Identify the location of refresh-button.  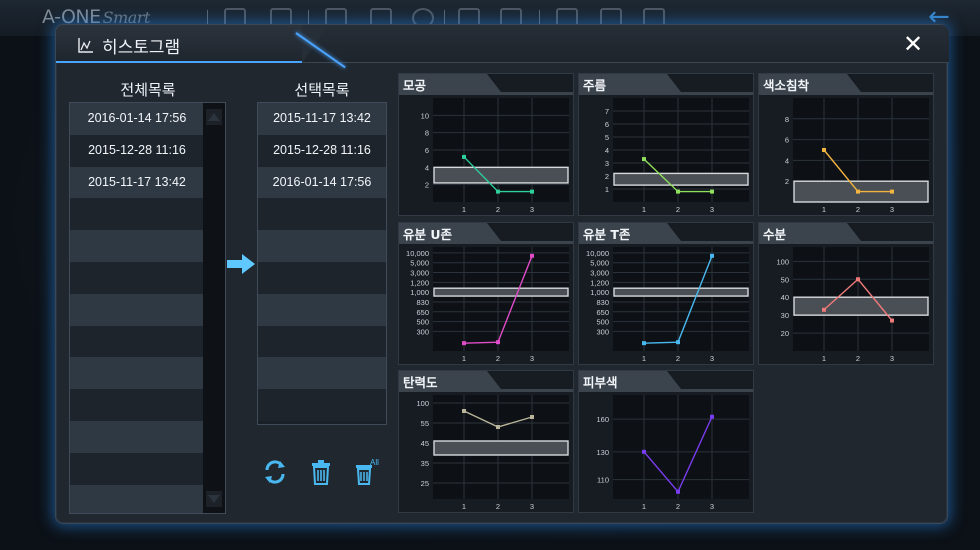
(275, 472).